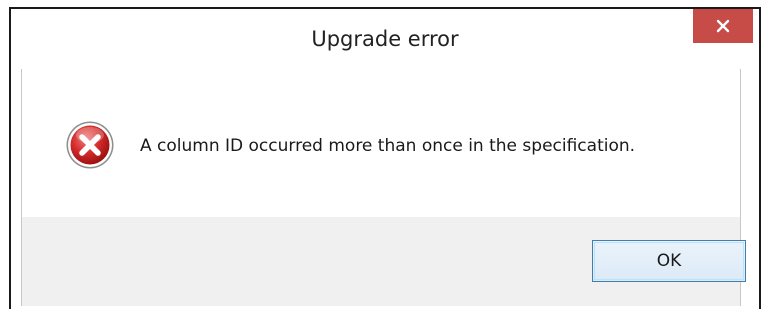  I want to click on close-button, so click(723, 26).